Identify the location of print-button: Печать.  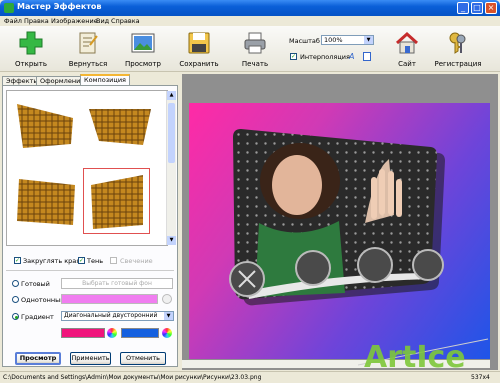
(255, 50).